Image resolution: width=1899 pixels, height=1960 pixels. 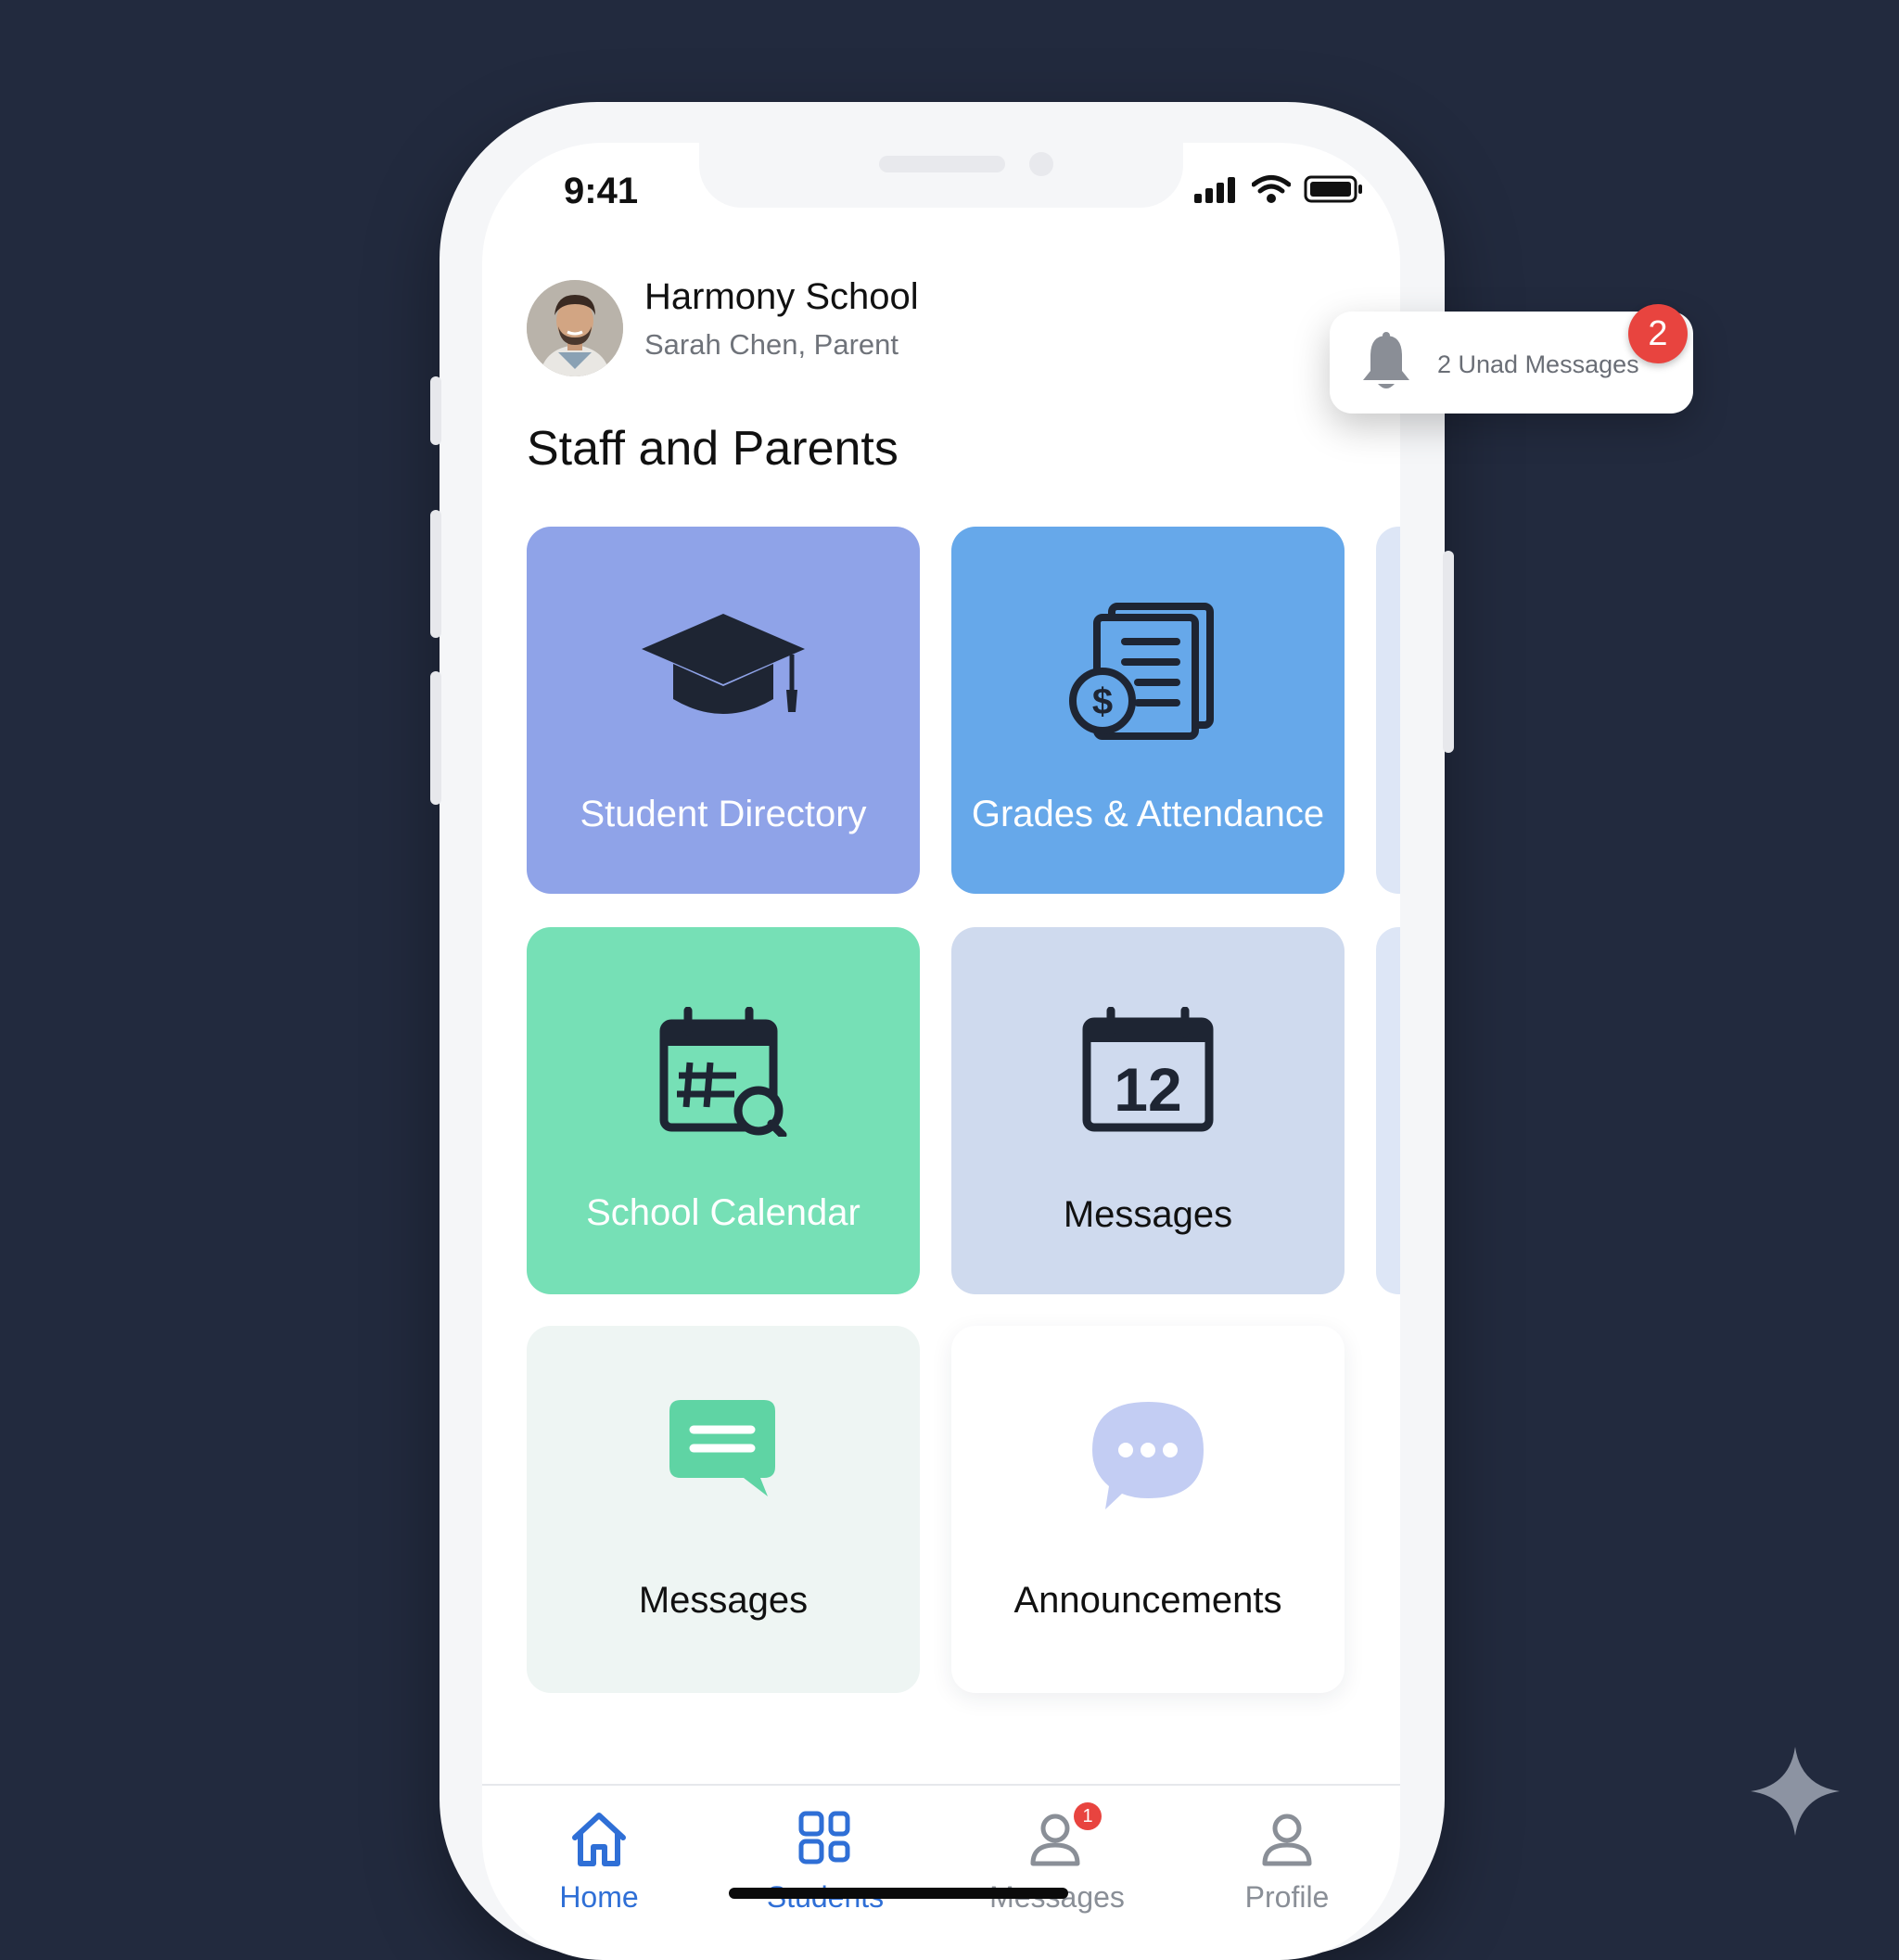 What do you see at coordinates (1147, 1600) in the screenshot?
I see `tile-label: Announcements` at bounding box center [1147, 1600].